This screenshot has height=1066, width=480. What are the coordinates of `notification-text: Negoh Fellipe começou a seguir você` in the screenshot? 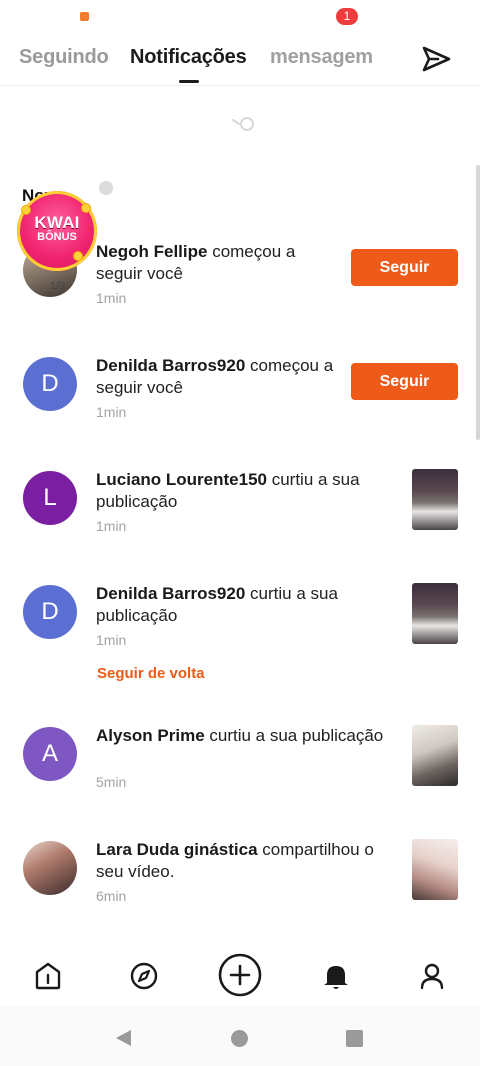 It's located at (221, 263).